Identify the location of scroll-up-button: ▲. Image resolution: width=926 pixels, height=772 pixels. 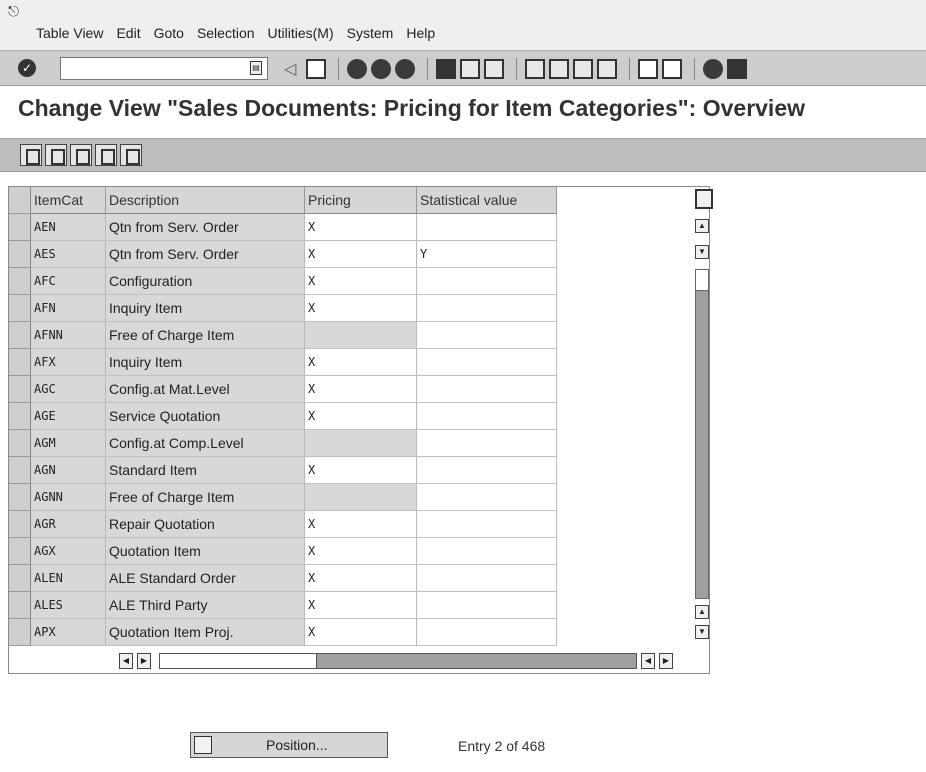
(702, 226).